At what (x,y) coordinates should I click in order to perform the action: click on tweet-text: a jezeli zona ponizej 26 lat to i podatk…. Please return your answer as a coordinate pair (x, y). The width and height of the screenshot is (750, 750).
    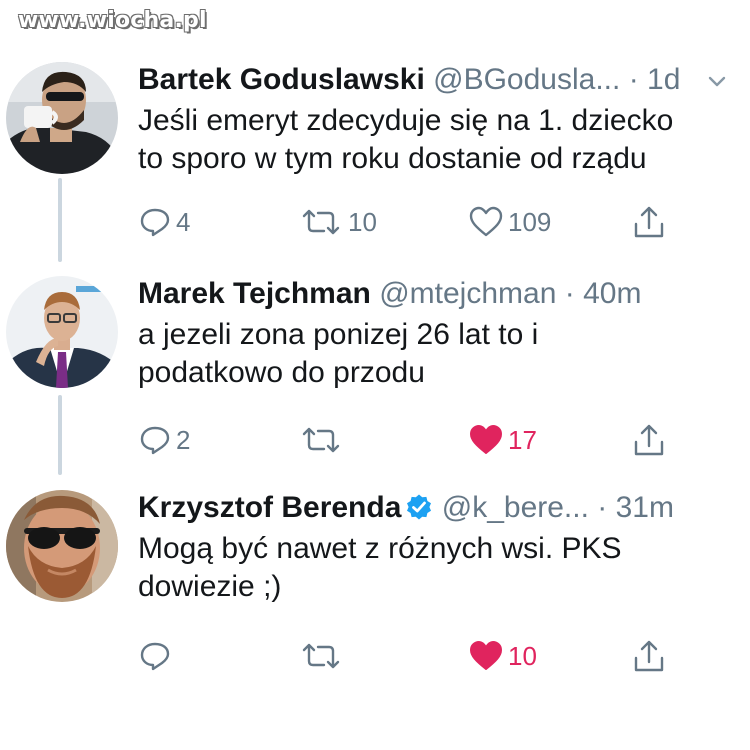
    Looking at the image, I should click on (438, 354).